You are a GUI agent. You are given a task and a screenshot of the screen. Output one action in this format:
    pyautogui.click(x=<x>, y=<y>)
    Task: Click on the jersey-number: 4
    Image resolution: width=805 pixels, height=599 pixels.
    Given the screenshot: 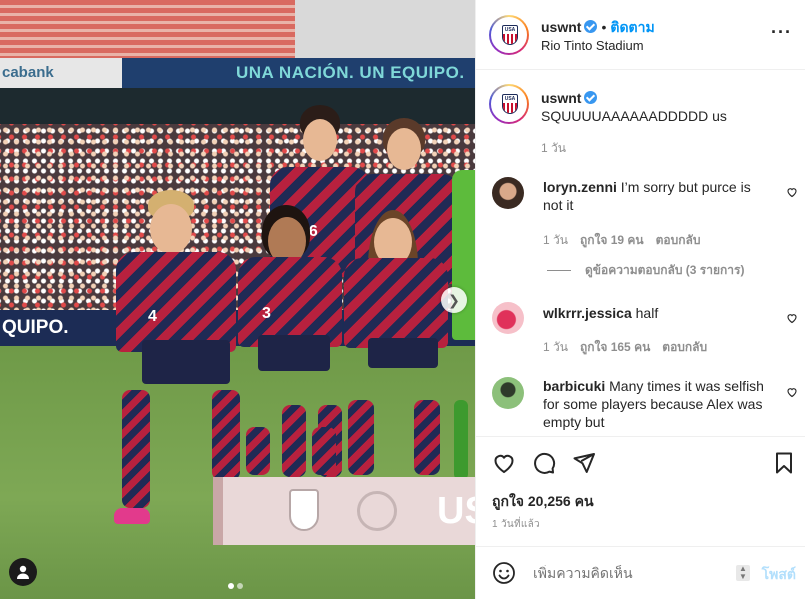 What is the action you would take?
    pyautogui.click(x=152, y=316)
    